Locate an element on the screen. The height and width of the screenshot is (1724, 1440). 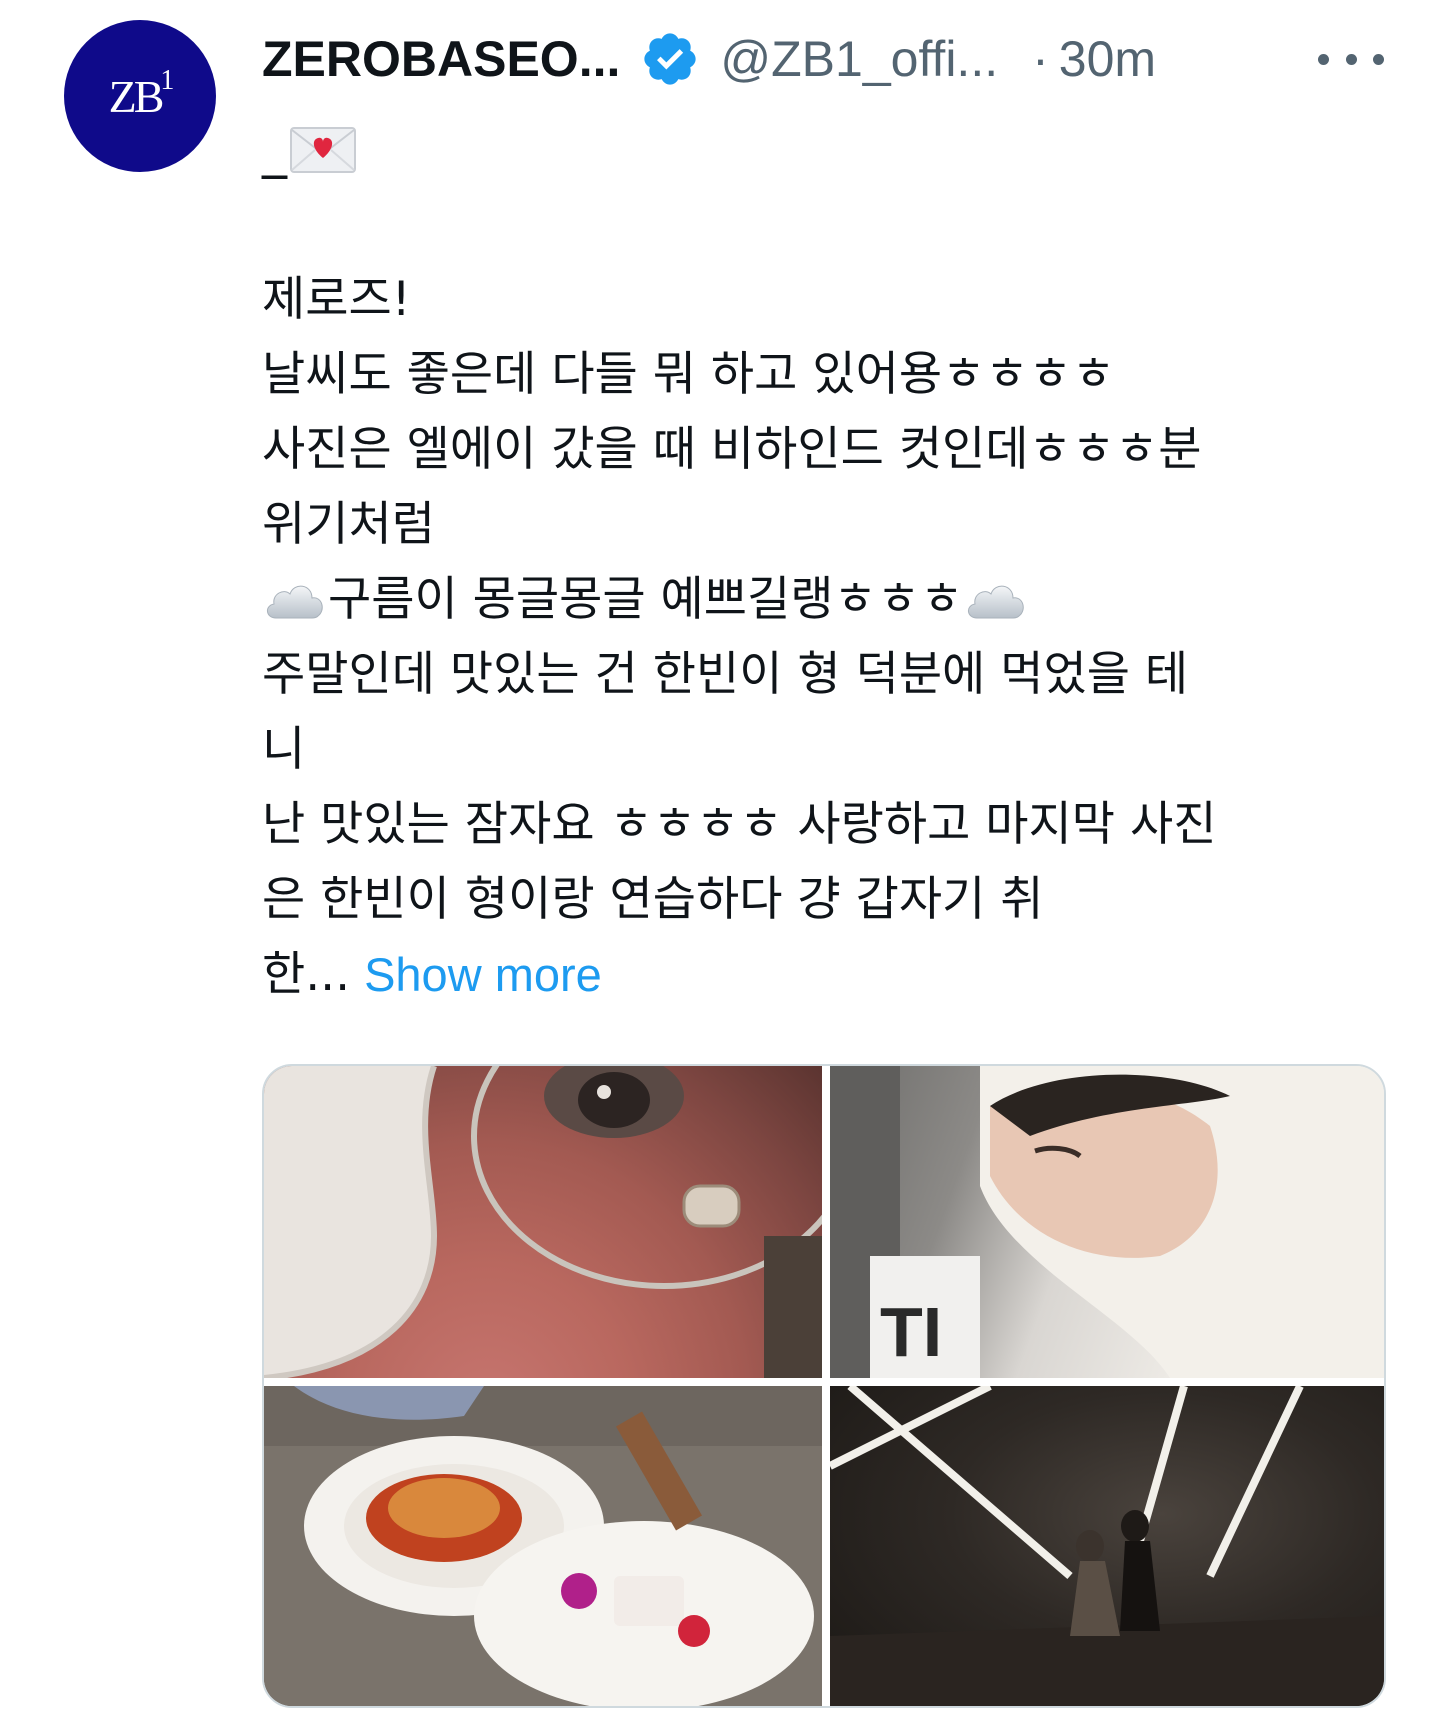
tweet-text-line: 은 한빈이 형이랑 연습하다 걍 갑자기 취 is located at coordinates (827, 899).